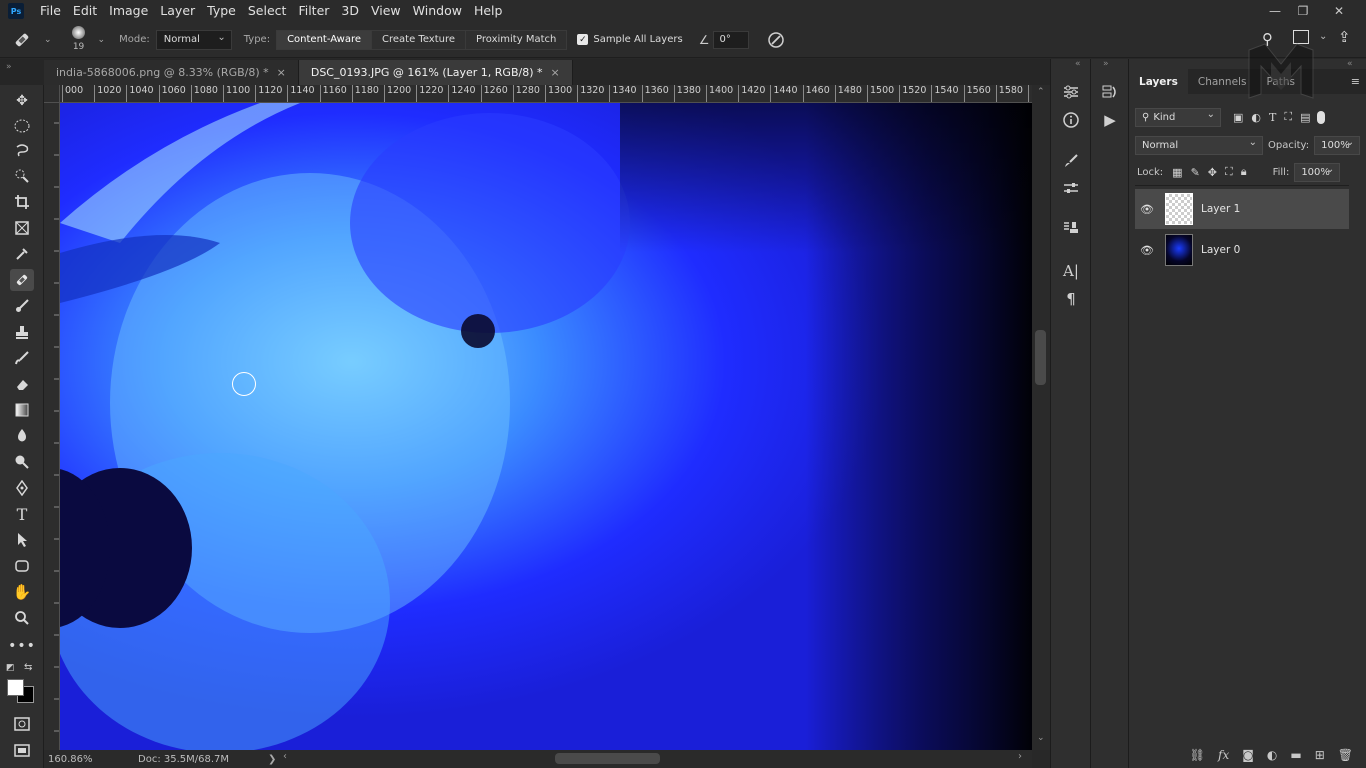 The image size is (1366, 768). What do you see at coordinates (1041, 738) in the screenshot?
I see `scroll-down-icon: ⌄` at bounding box center [1041, 738].